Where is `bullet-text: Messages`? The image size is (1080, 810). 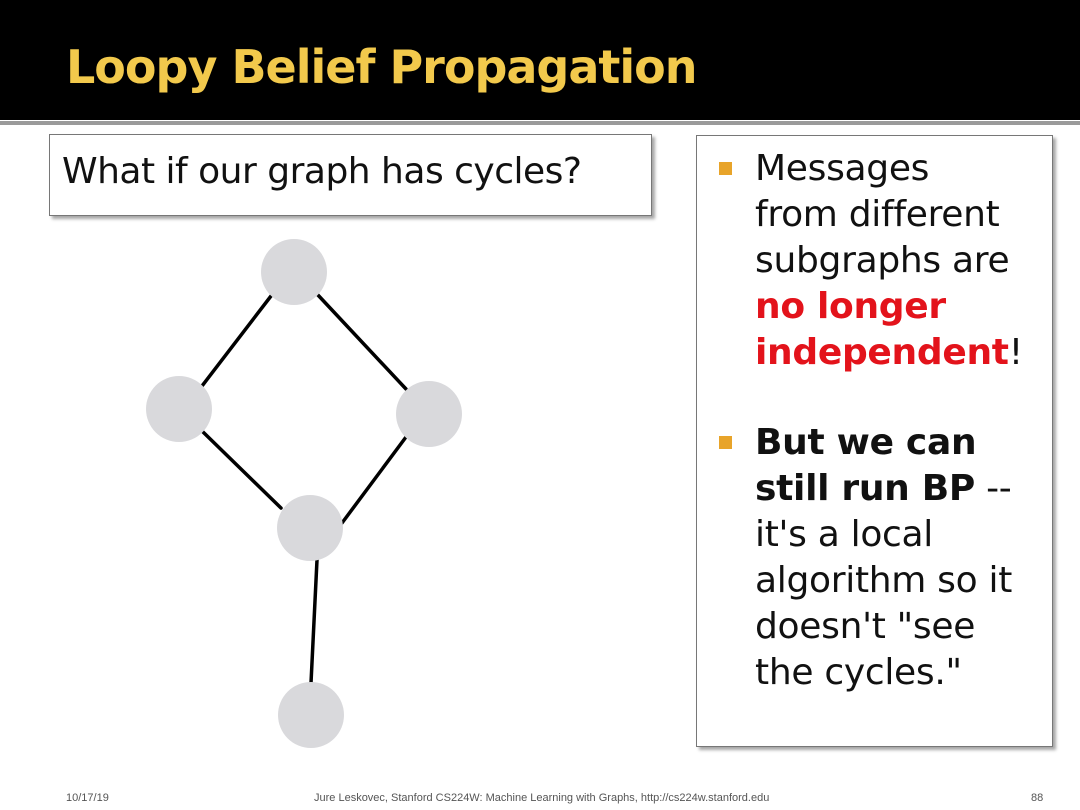
bullet-text: Messages is located at coordinates (842, 168).